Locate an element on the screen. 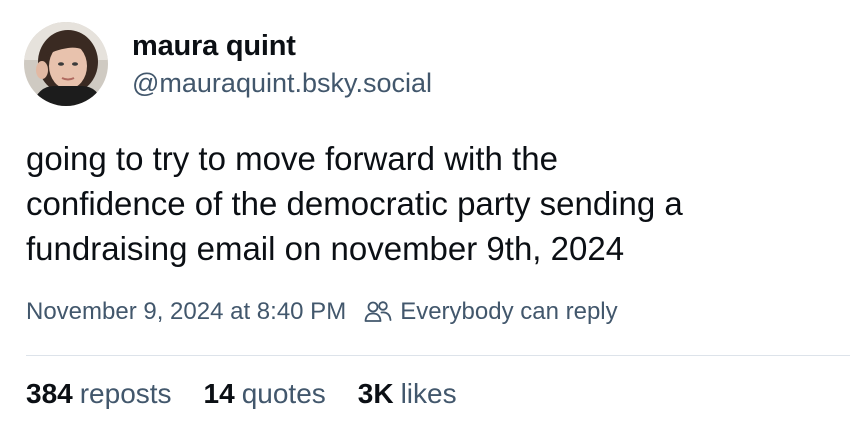 The height and width of the screenshot is (428, 850). avatar is located at coordinates (66, 64).